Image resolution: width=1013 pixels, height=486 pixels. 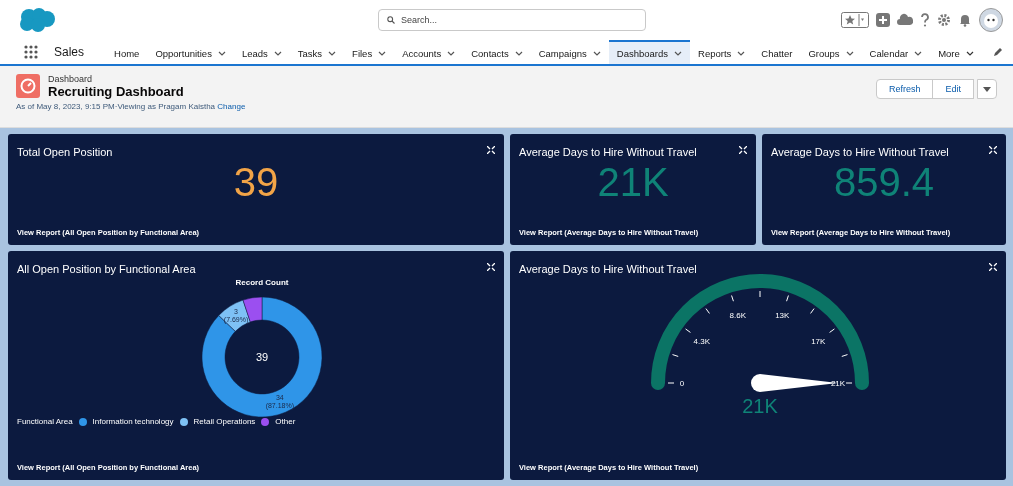 What do you see at coordinates (896, 52) in the screenshot?
I see `nav-tab: Calendar` at bounding box center [896, 52].